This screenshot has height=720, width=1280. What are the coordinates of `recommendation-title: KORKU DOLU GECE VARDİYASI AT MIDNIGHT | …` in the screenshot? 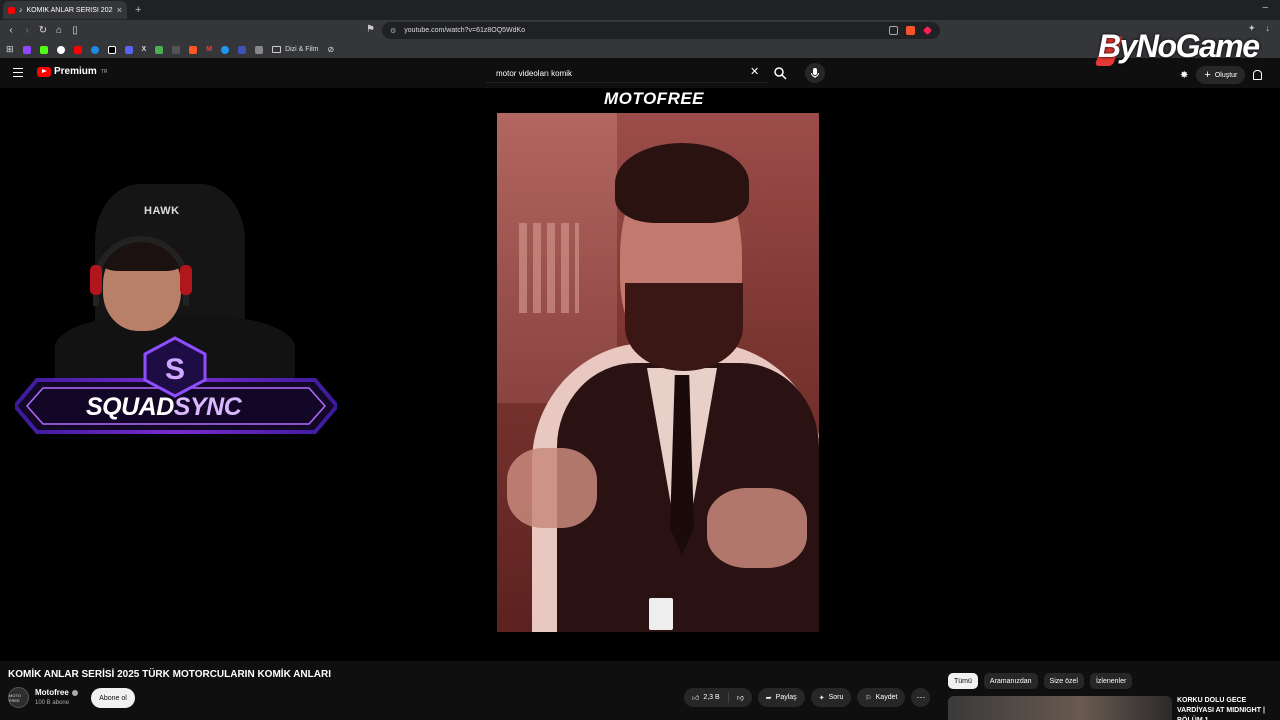 It's located at (1228, 708).